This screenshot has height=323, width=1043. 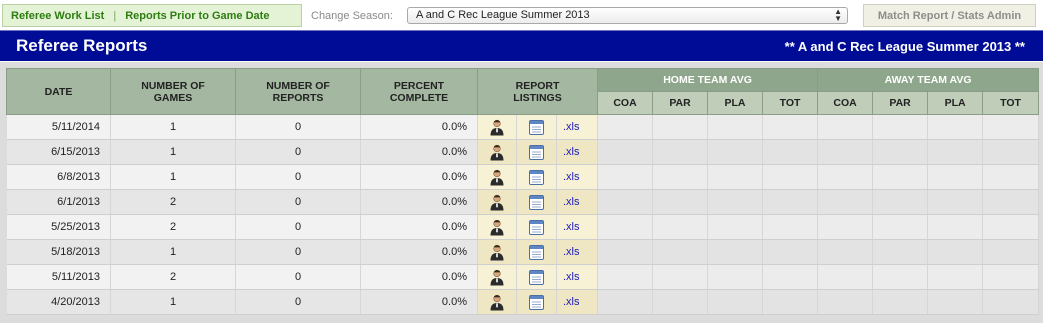 What do you see at coordinates (173, 302) in the screenshot?
I see `row-games: 1` at bounding box center [173, 302].